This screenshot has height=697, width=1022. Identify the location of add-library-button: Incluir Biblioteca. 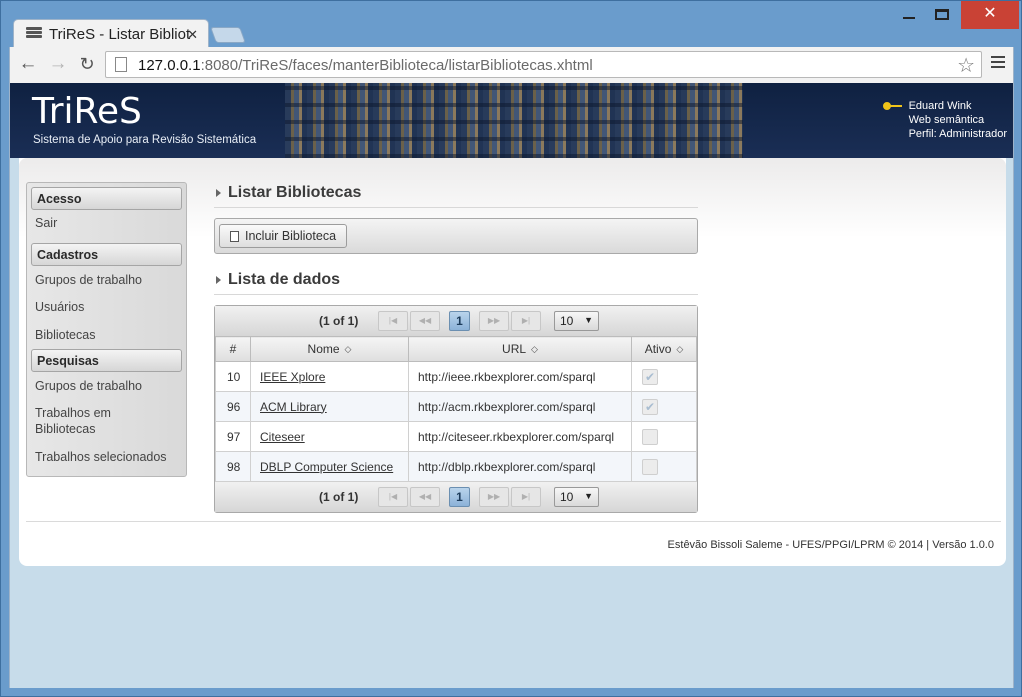
(283, 236).